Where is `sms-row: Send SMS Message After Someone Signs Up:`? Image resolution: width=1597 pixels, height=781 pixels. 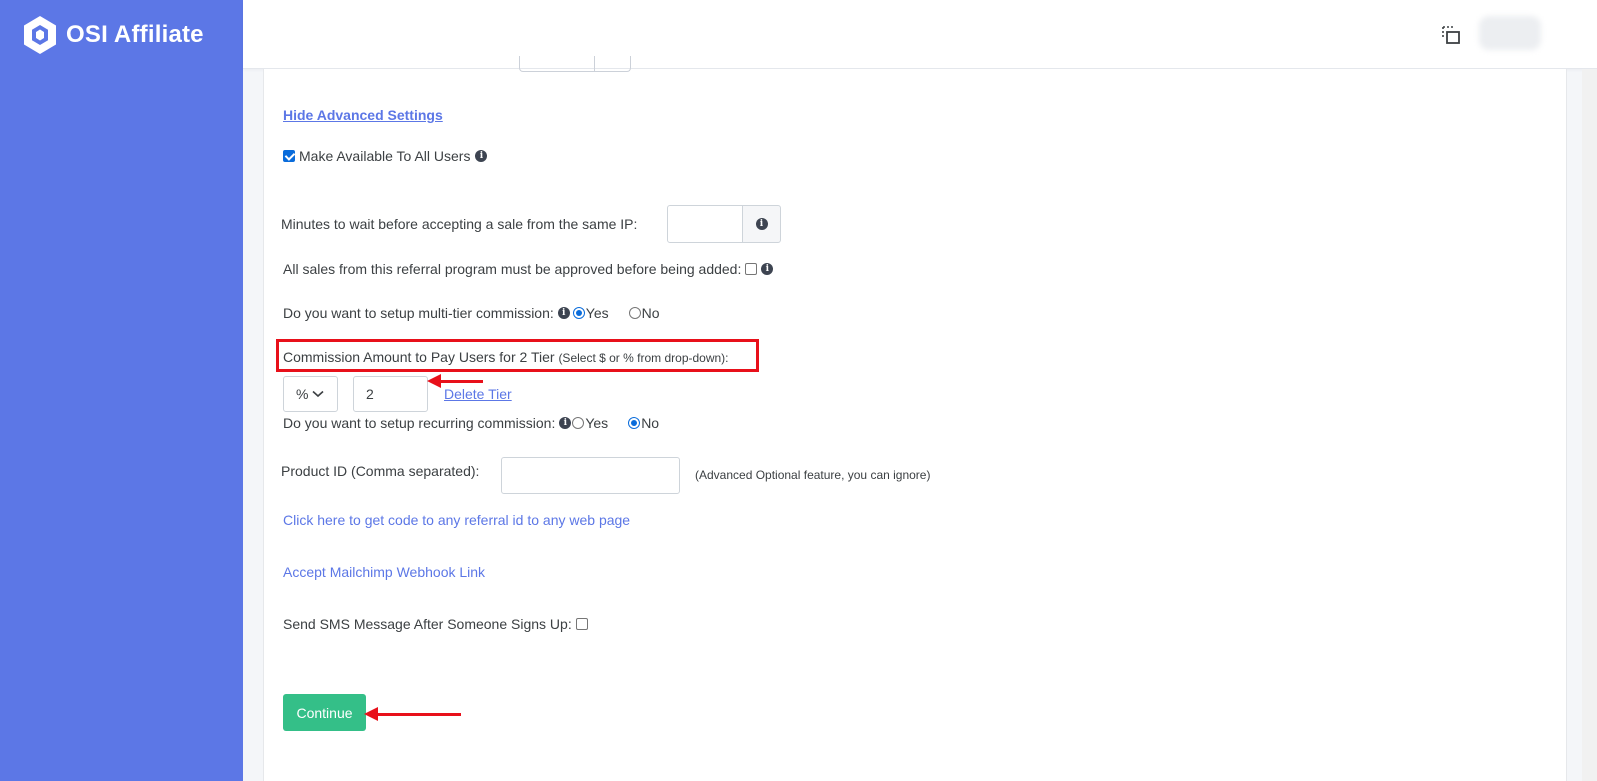
sms-row: Send SMS Message After Someone Signs Up: is located at coordinates (435, 624).